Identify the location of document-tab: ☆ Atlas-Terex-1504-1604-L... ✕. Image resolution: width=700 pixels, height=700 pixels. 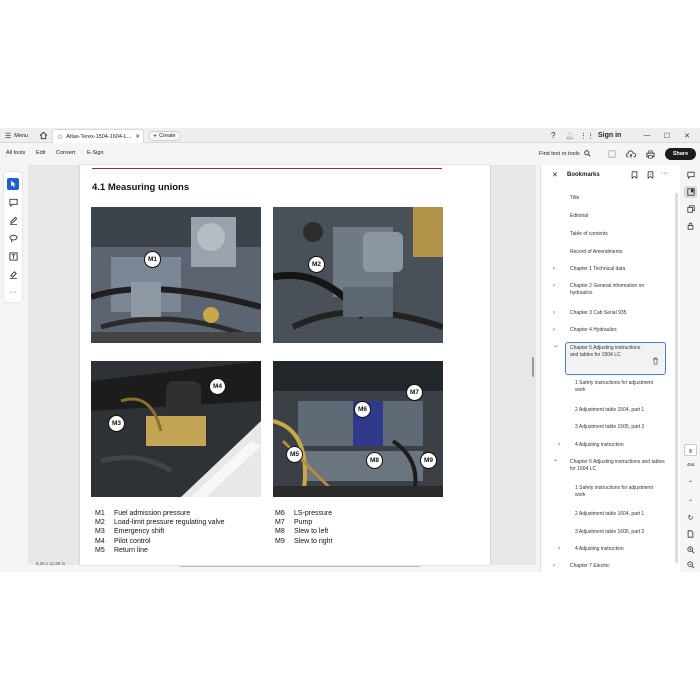
(98, 136).